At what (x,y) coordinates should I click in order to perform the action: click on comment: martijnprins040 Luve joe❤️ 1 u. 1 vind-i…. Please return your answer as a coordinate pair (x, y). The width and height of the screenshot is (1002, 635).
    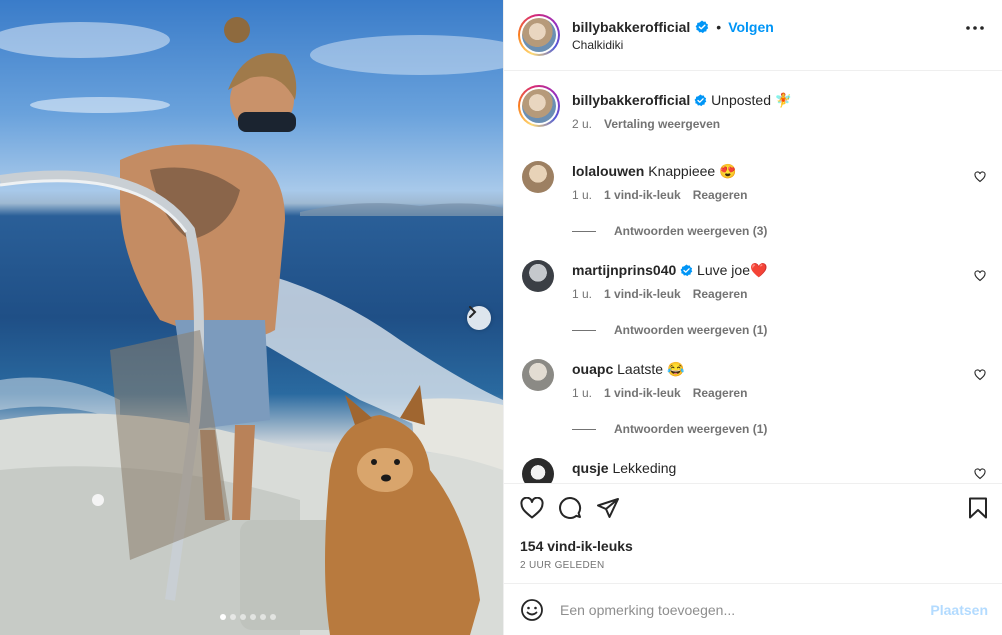
    Looking at the image, I should click on (753, 298).